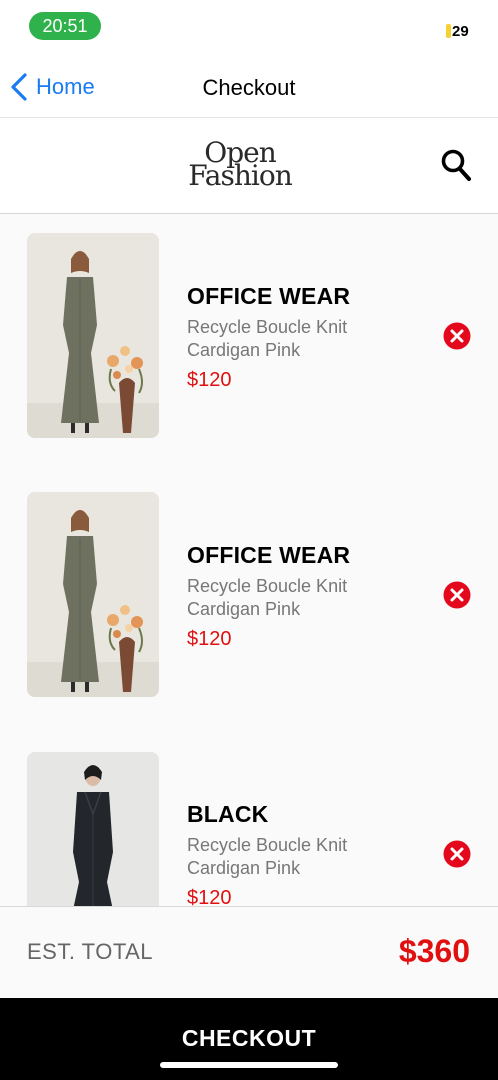  I want to click on page-title: Checkout, so click(249, 87).